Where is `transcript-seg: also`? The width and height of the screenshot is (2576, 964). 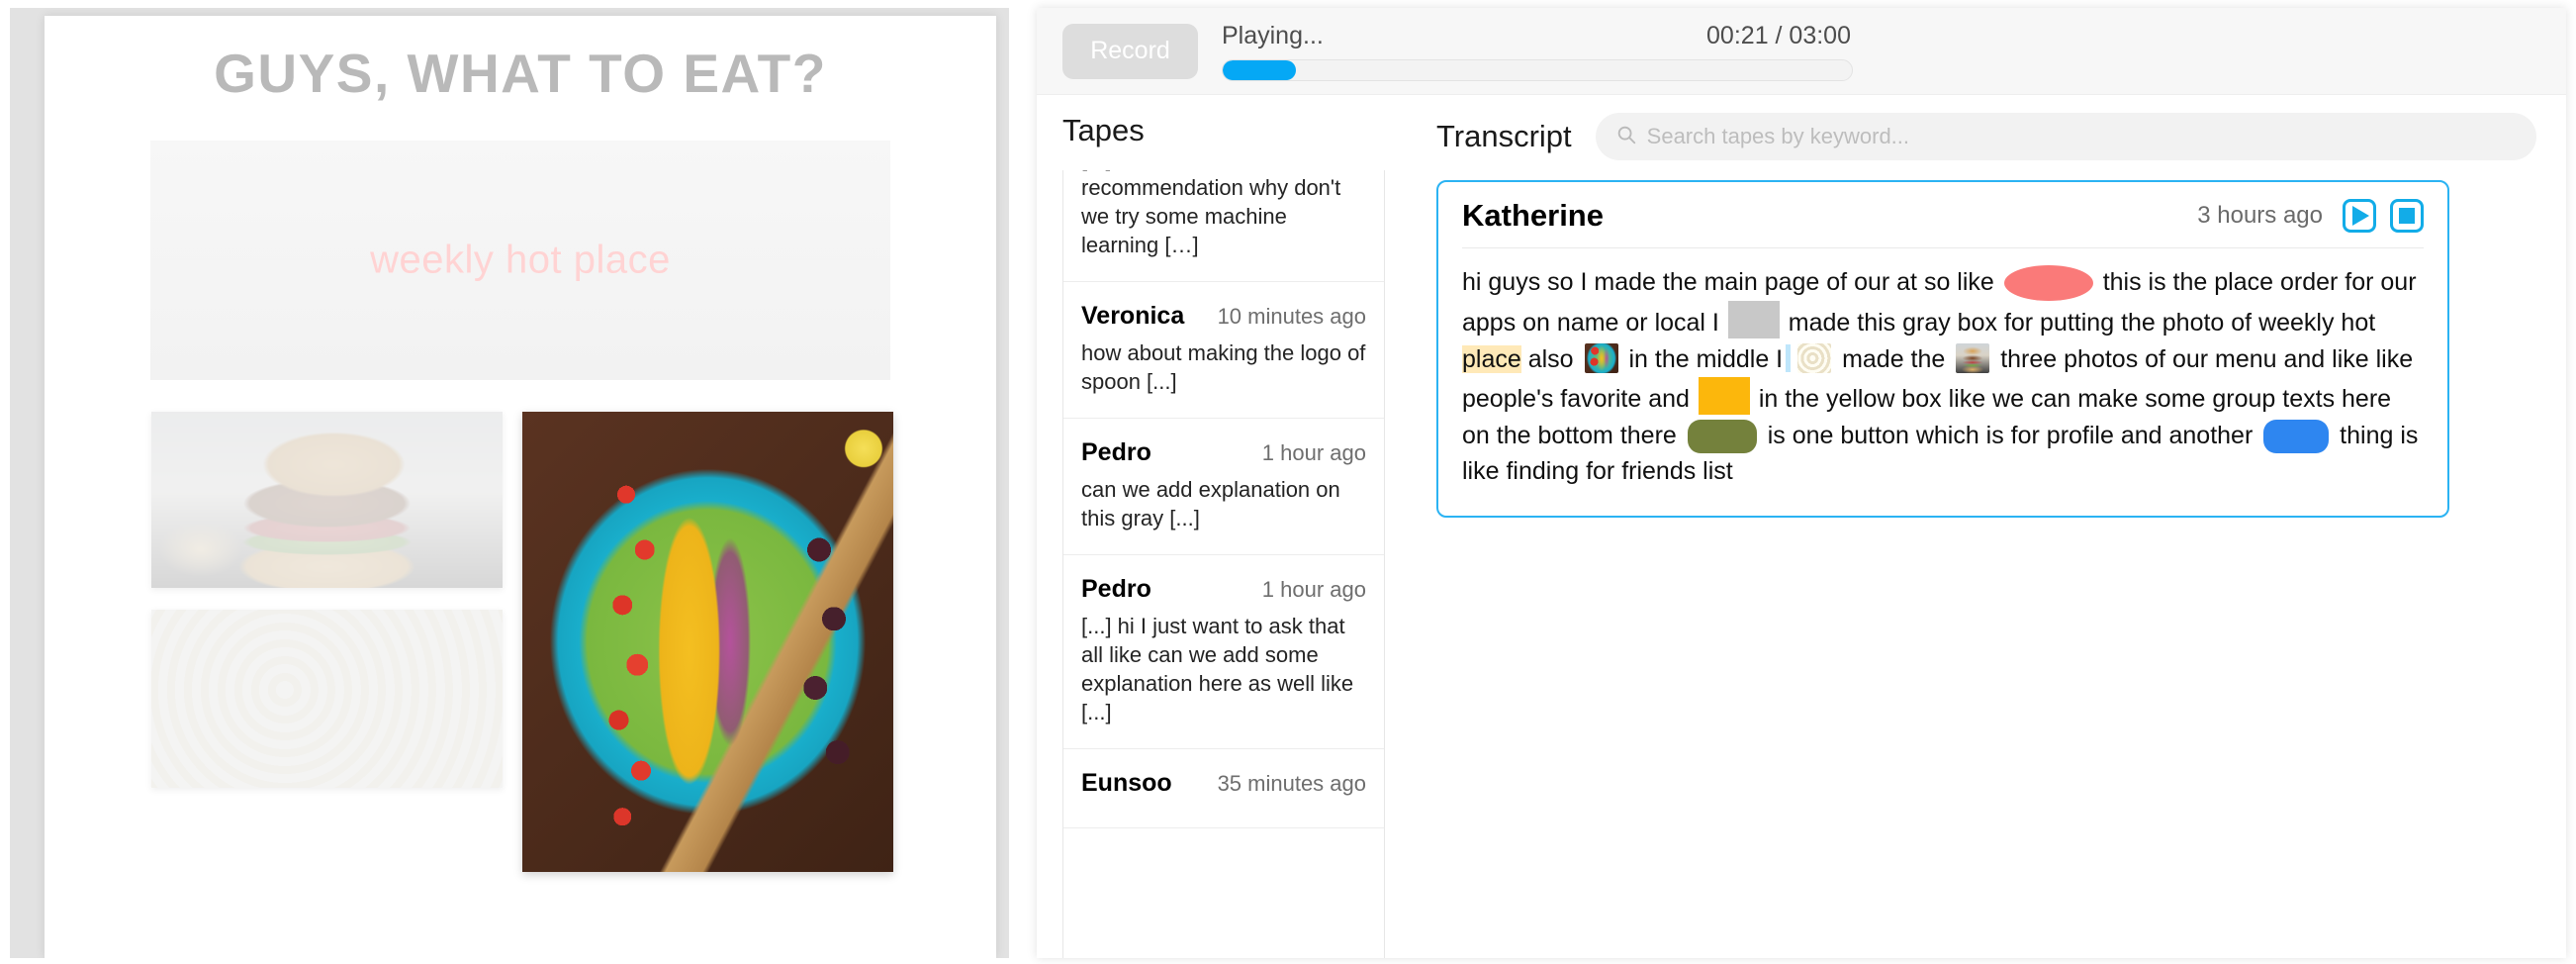 transcript-seg: also is located at coordinates (1550, 358).